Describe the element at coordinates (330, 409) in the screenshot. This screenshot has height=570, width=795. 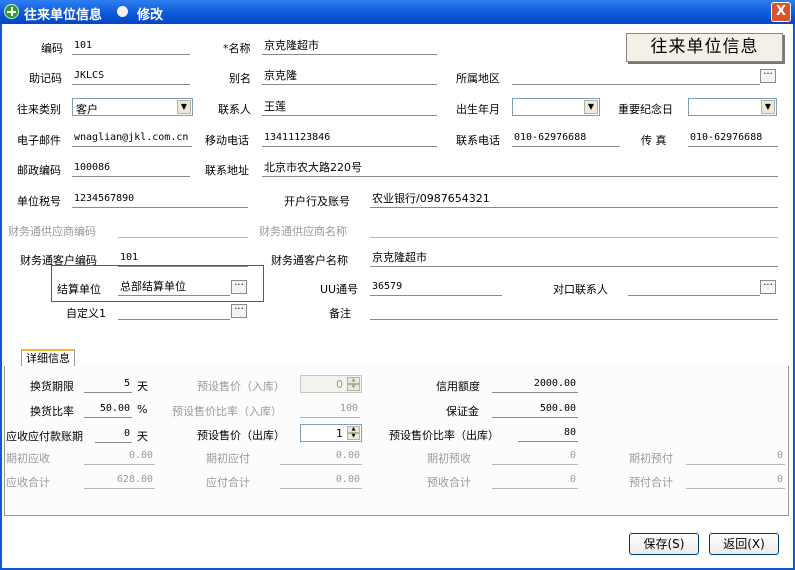
I see `preset-ratio-in-field: 100` at that location.